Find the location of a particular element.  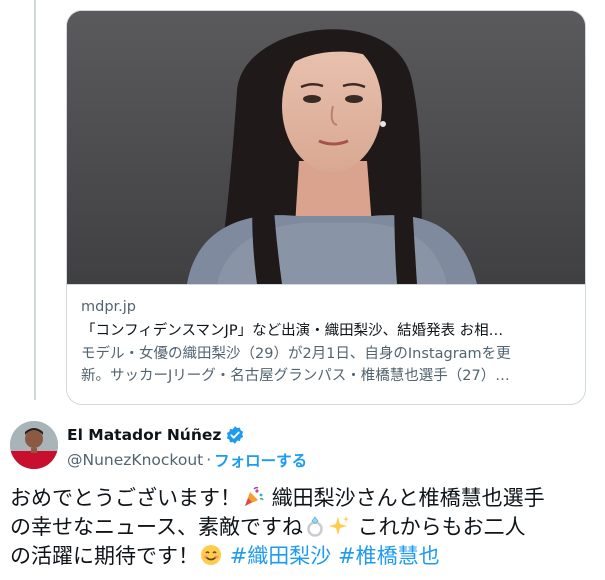

hashtag-link: #織田梨沙 is located at coordinates (281, 556).